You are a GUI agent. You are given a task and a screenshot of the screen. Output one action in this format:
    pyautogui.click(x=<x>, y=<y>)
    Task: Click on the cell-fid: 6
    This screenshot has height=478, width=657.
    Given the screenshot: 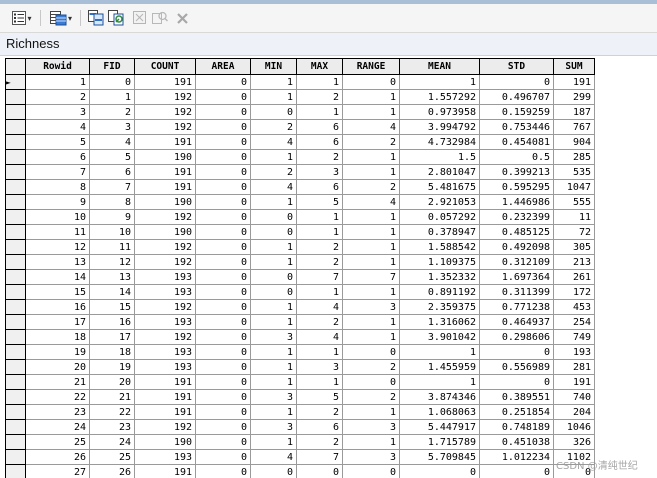 What is the action you would take?
    pyautogui.click(x=112, y=172)
    